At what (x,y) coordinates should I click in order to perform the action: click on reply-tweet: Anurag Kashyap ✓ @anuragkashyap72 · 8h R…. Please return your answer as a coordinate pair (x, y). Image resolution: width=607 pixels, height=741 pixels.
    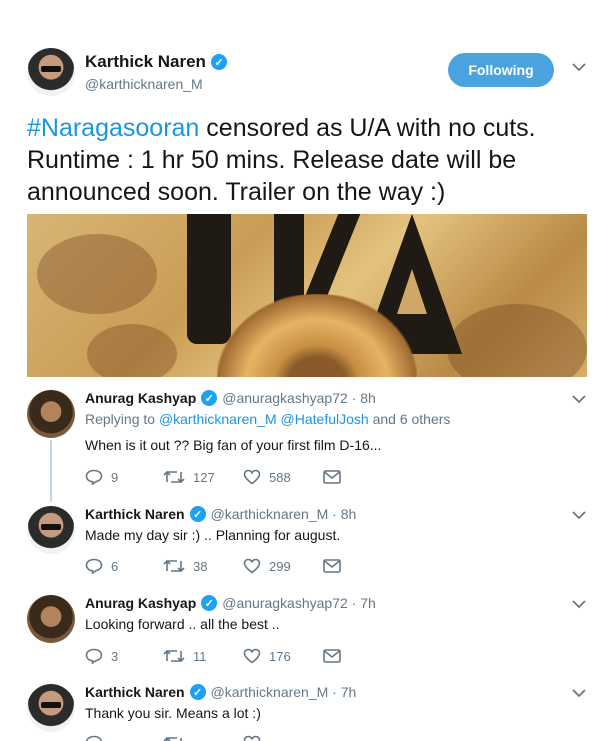
    Looking at the image, I should click on (307, 445).